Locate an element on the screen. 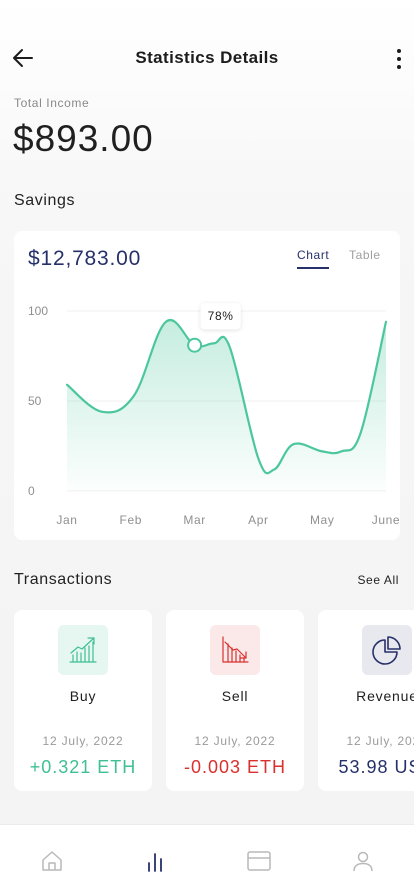  pie-chart-icon is located at coordinates (386, 650).